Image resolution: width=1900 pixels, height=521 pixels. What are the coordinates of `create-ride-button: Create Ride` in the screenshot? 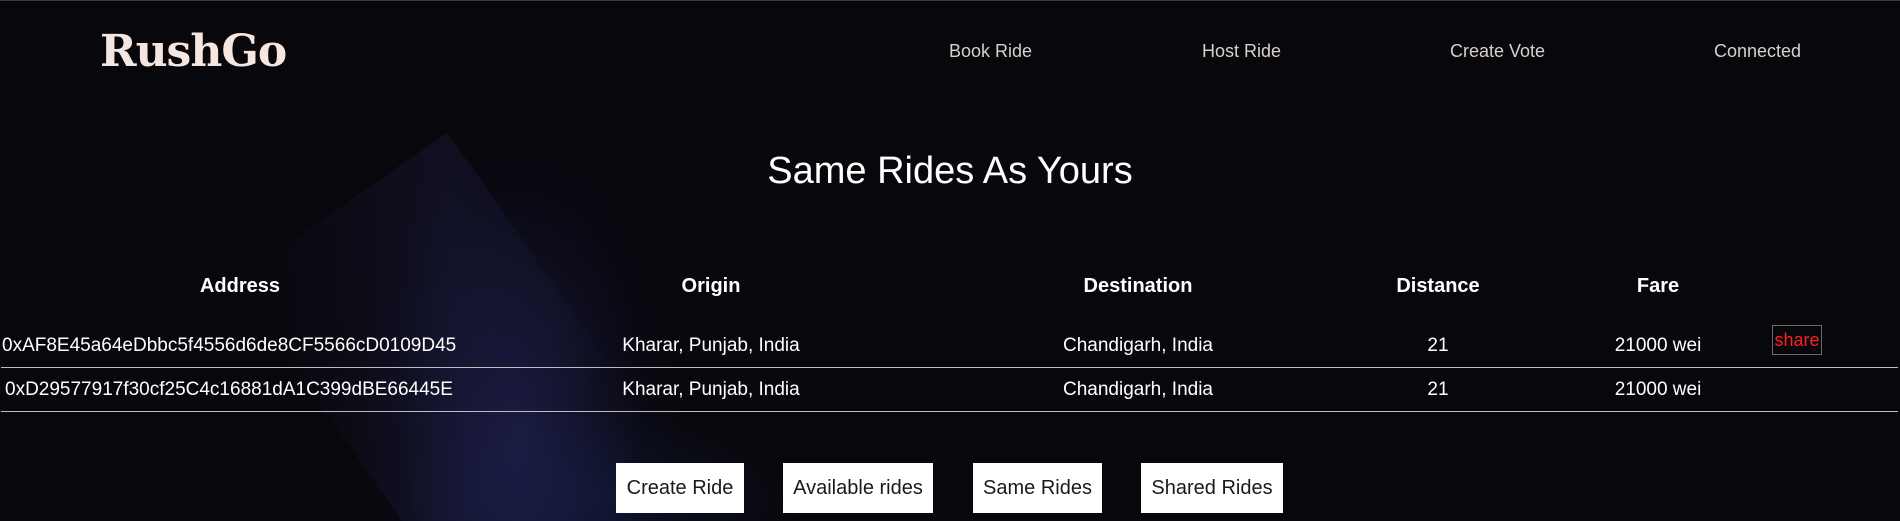 It's located at (680, 488).